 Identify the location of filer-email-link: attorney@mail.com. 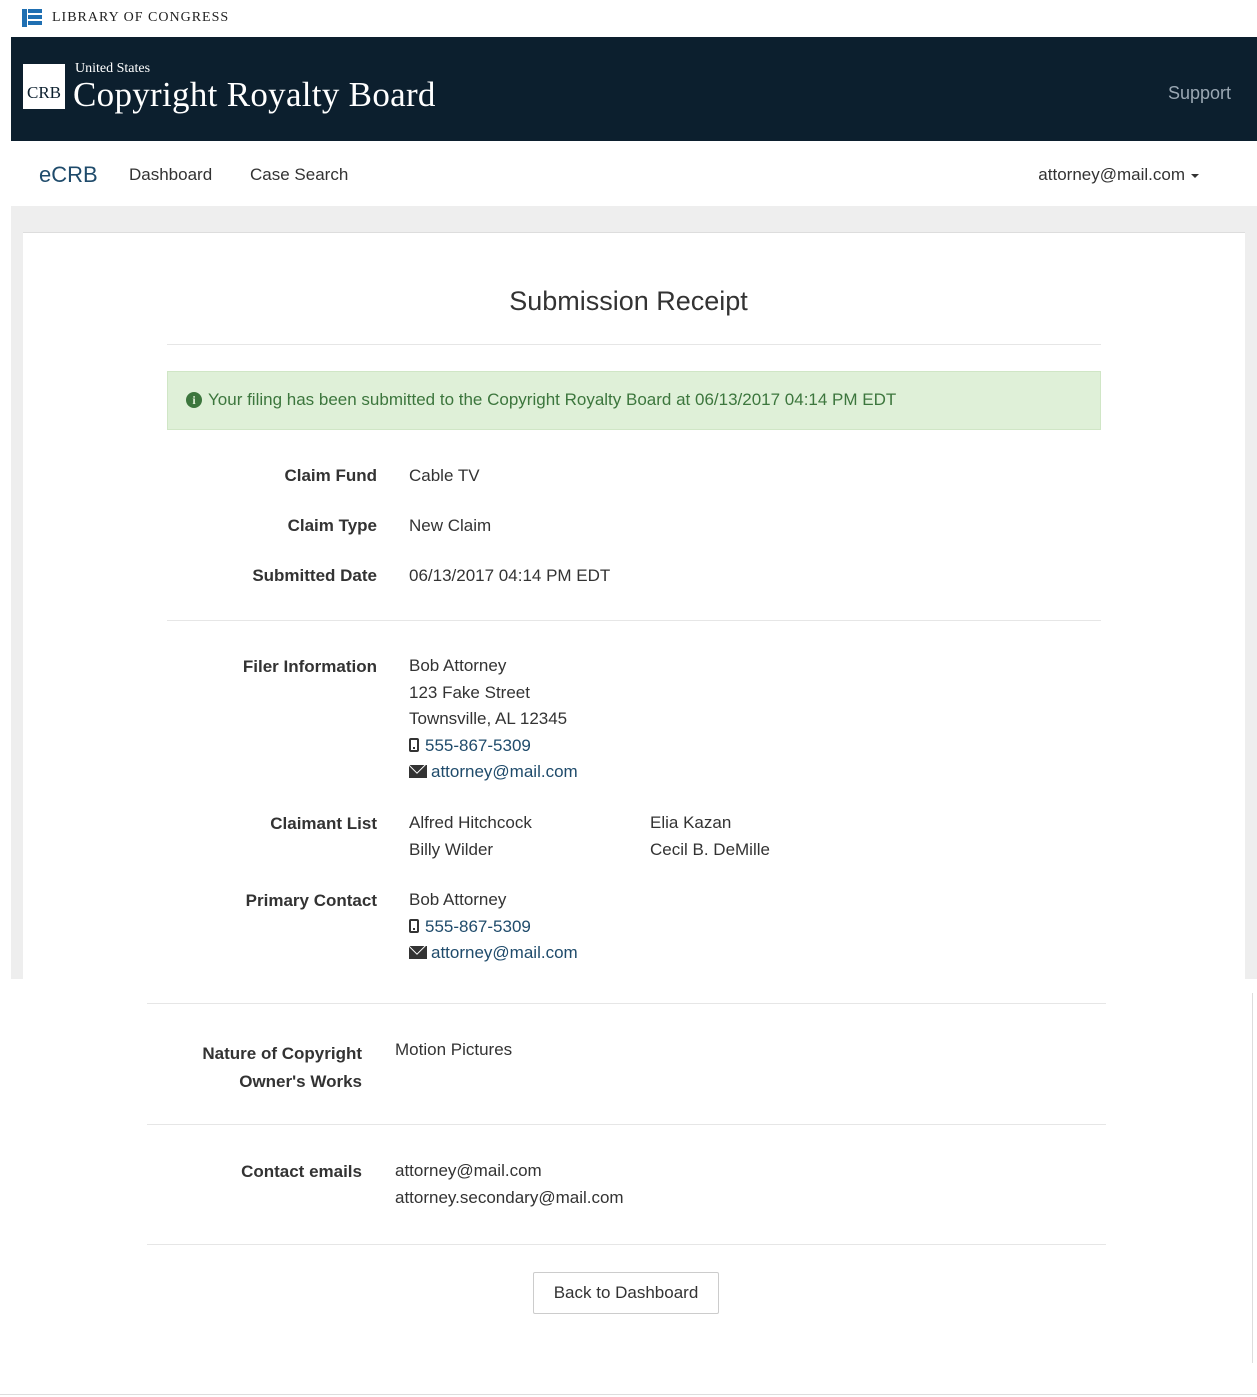
(504, 771).